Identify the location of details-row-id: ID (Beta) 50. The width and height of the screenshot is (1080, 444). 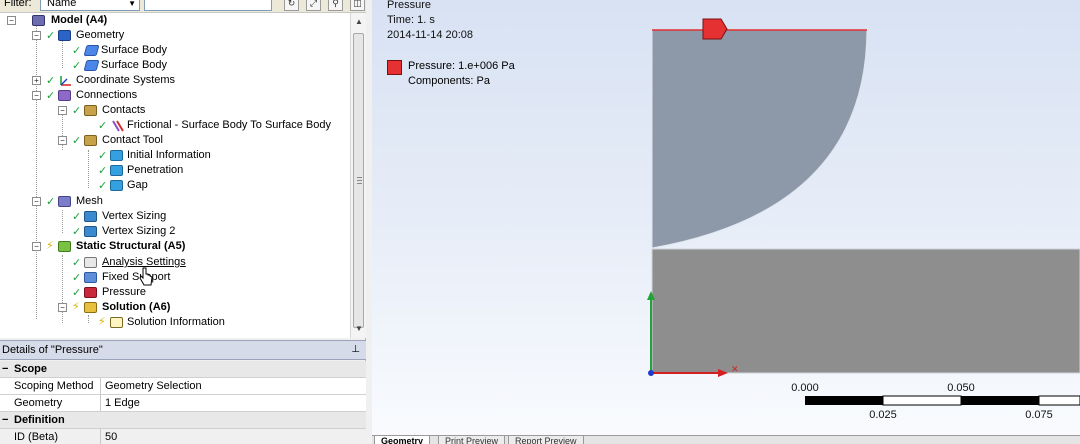
(183, 436).